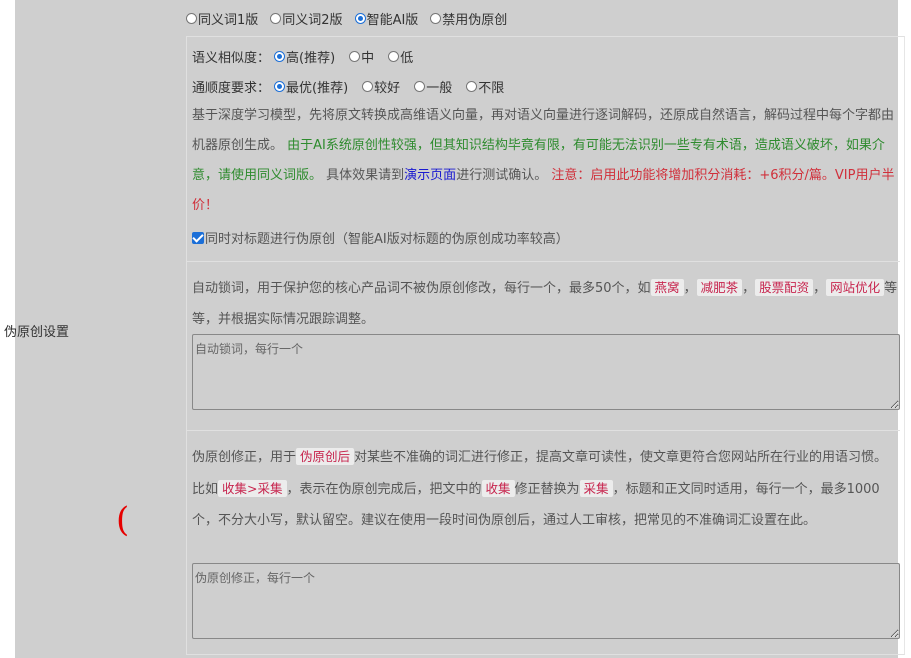  Describe the element at coordinates (325, 456) in the screenshot. I see `example-tag: 伪原创后` at that location.